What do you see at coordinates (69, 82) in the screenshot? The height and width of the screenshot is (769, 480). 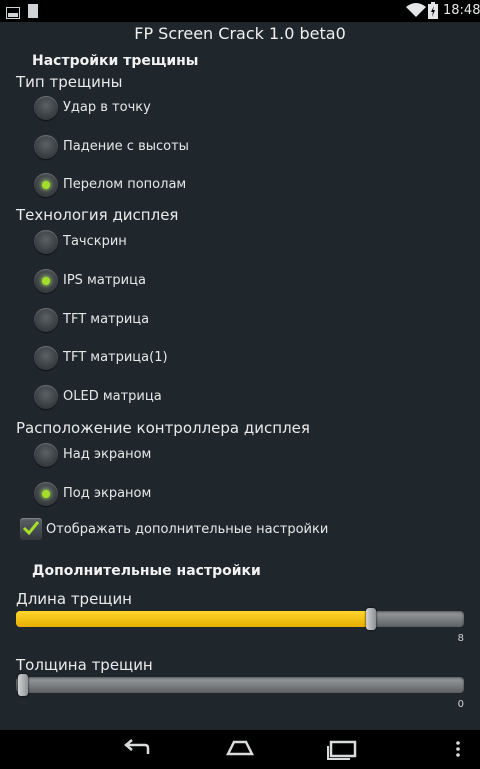 I see `crack-type-label: Тип трещины` at bounding box center [69, 82].